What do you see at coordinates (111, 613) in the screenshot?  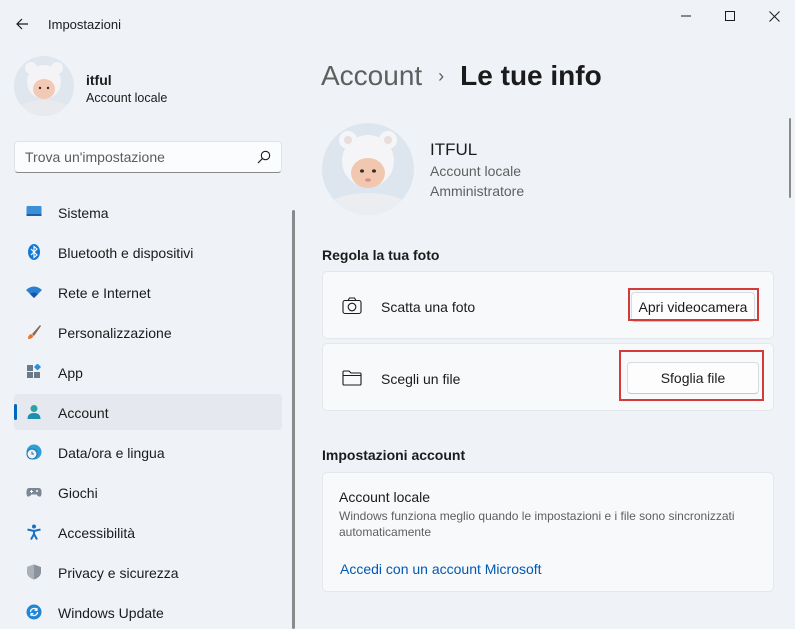 I see `sidebar-item-label: Windows Update` at bounding box center [111, 613].